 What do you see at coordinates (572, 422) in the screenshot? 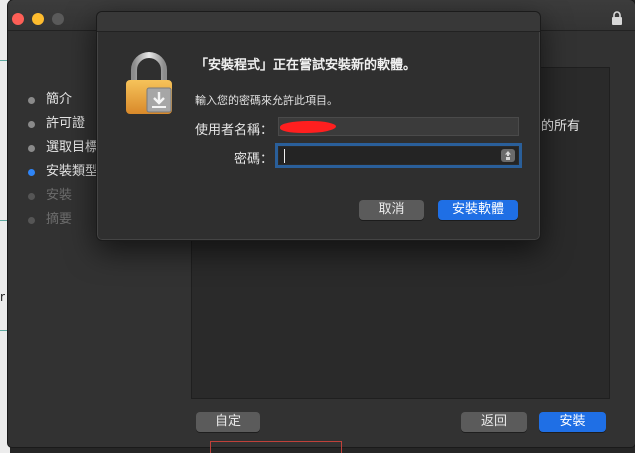
I see `install-button: 安裝` at bounding box center [572, 422].